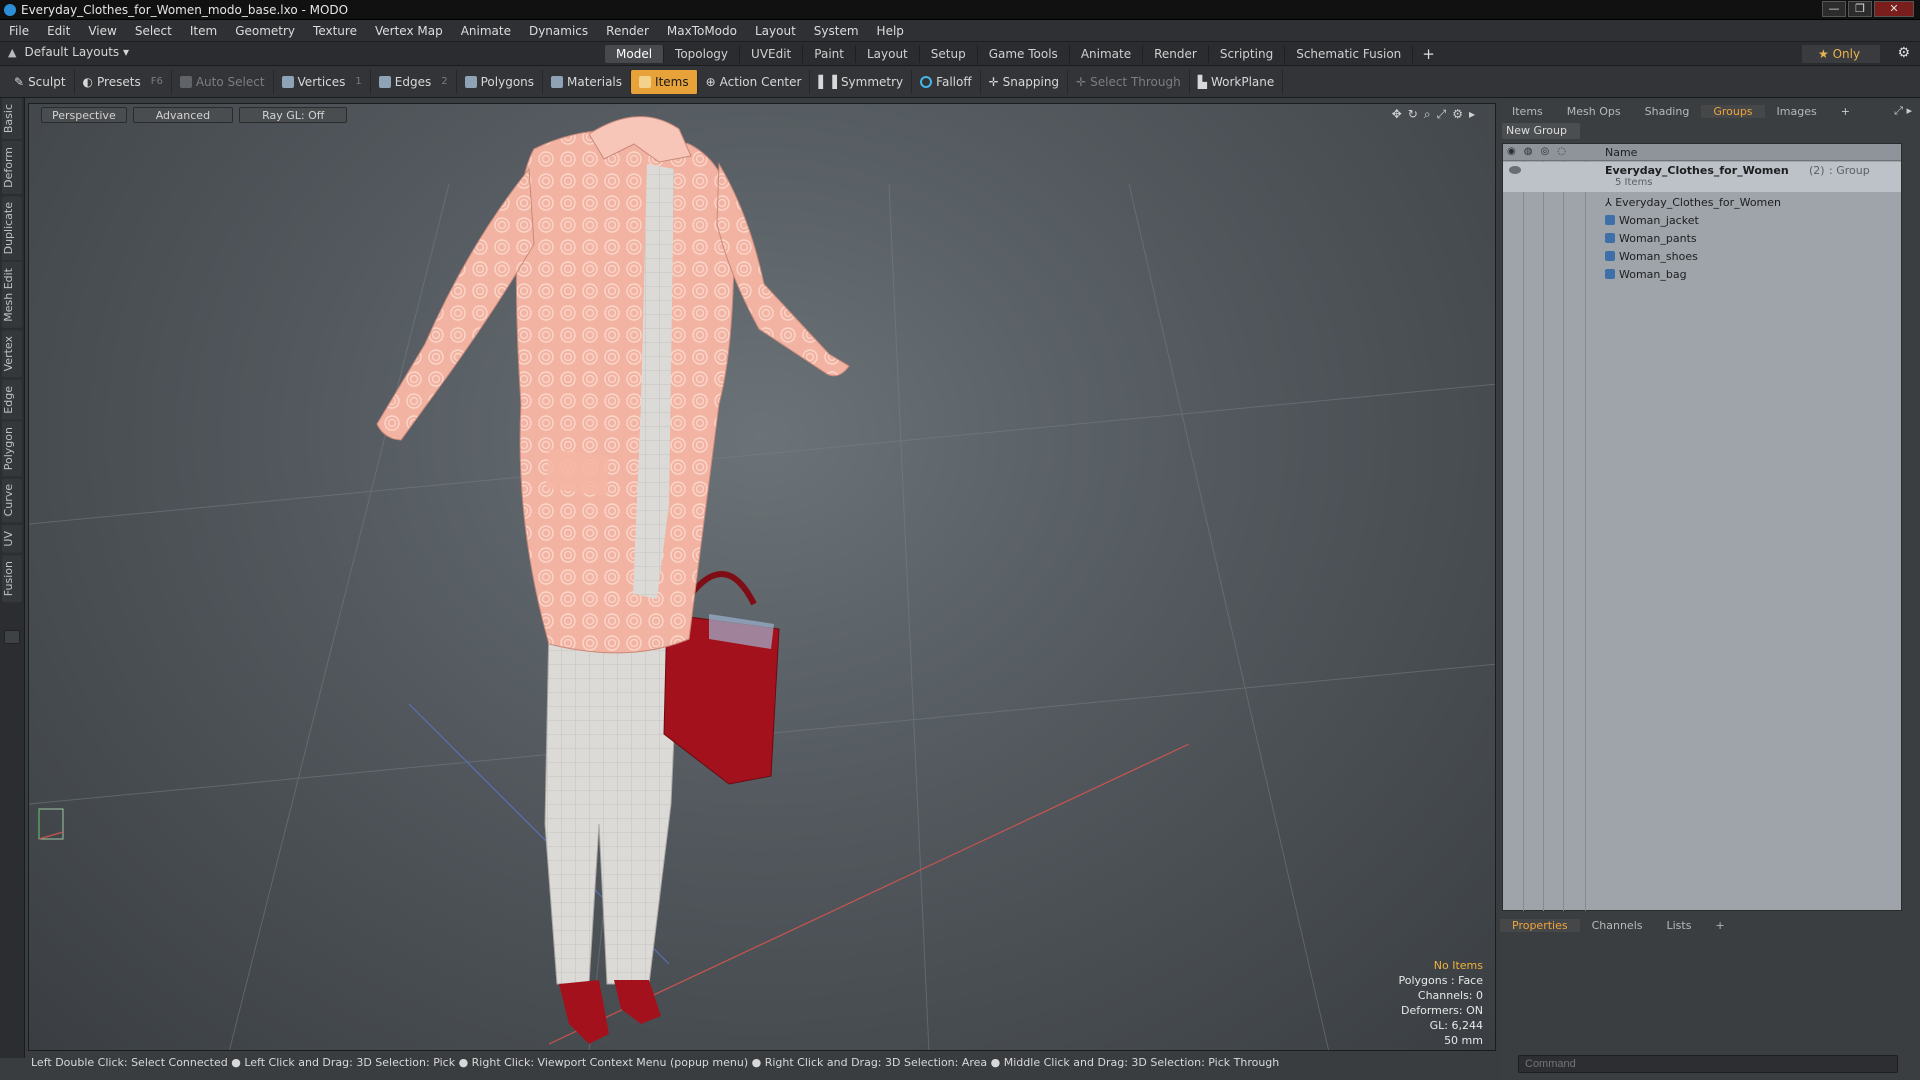  I want to click on group-type: : Group, so click(1849, 170).